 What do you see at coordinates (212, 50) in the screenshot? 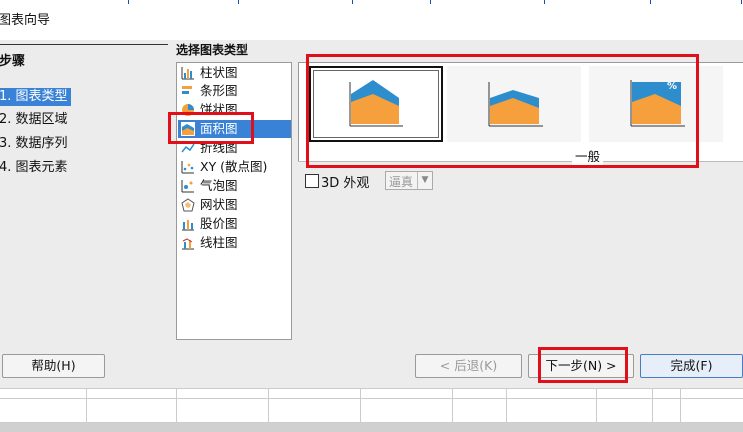
I see `chart-type-heading: 选择图表类型` at bounding box center [212, 50].